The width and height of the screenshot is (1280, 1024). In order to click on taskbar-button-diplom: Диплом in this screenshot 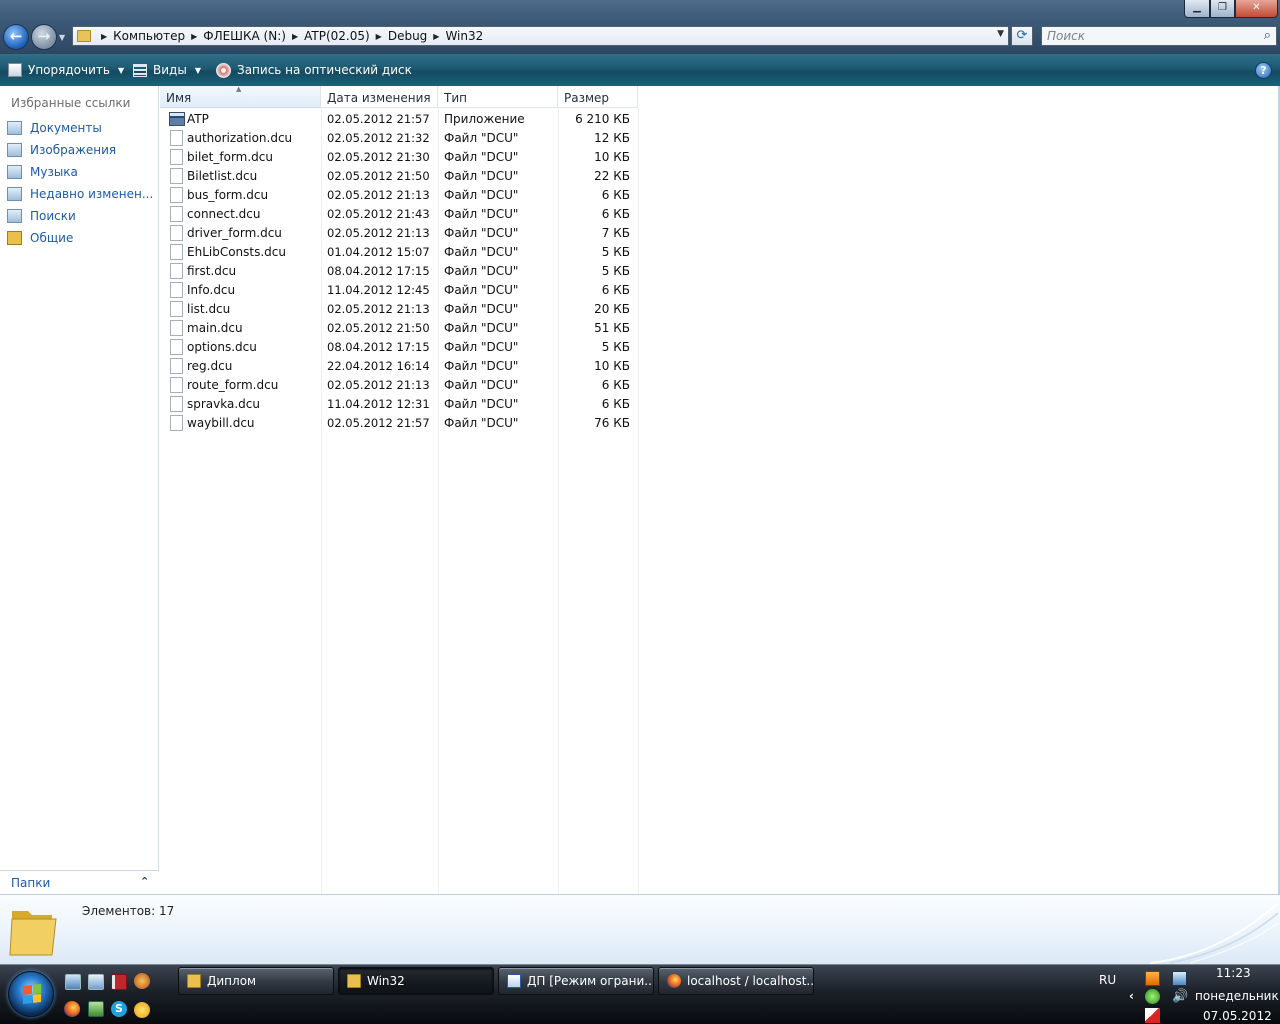, I will do `click(256, 981)`.